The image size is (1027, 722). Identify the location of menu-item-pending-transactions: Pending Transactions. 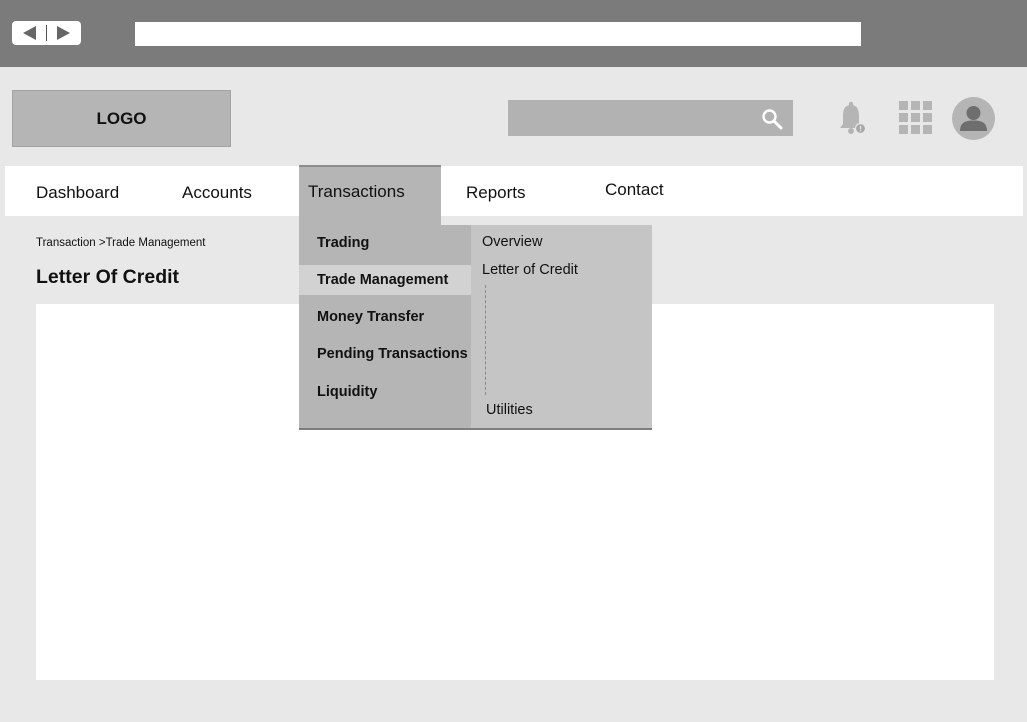
(385, 354).